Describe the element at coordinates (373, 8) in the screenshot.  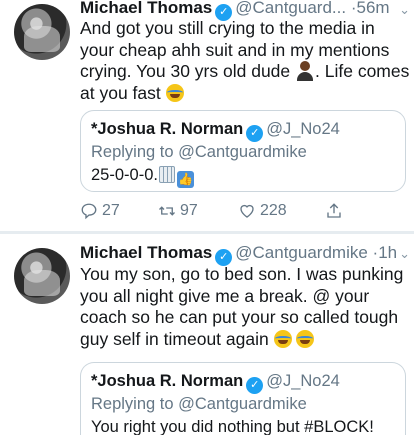
I see `tweet-time: 56m` at that location.